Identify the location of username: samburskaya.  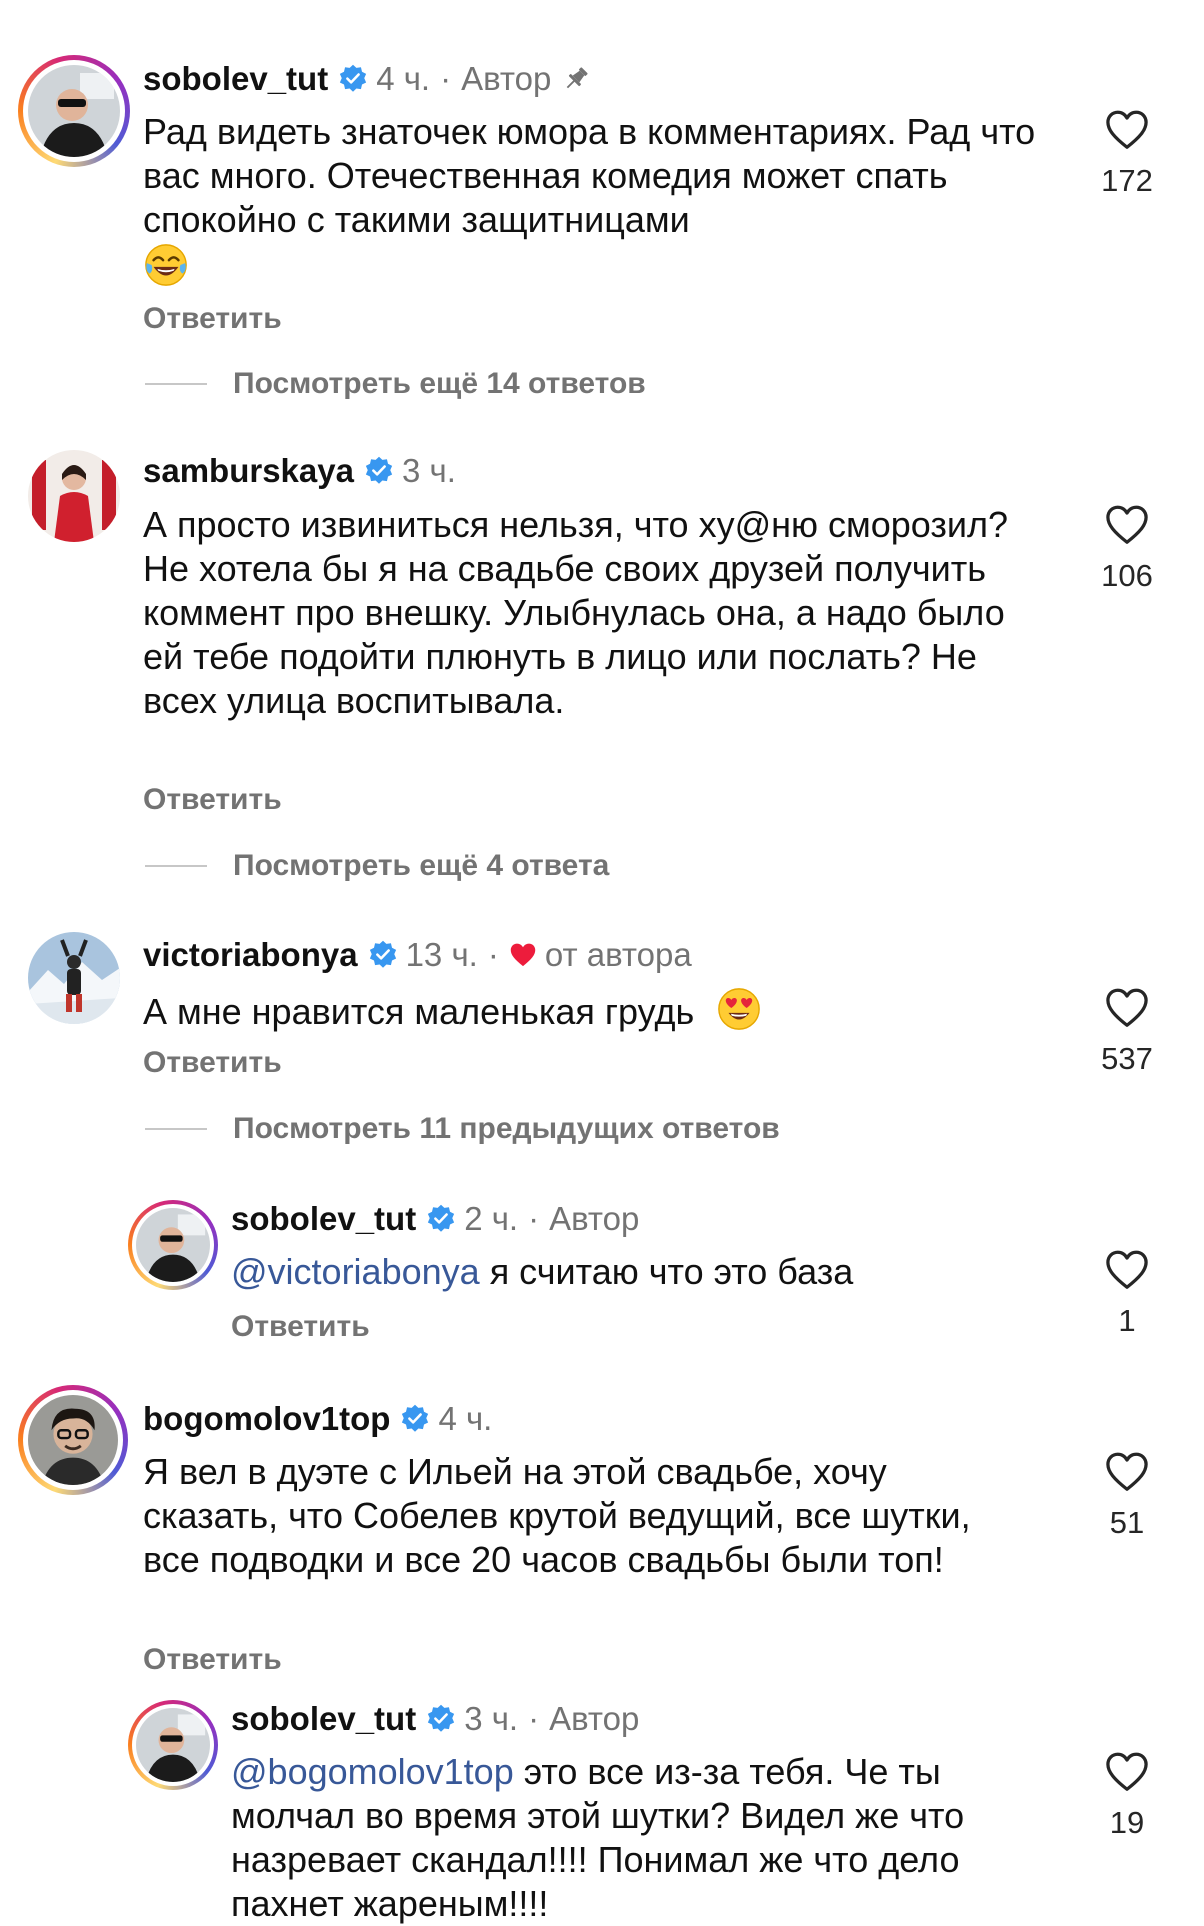
(248, 471).